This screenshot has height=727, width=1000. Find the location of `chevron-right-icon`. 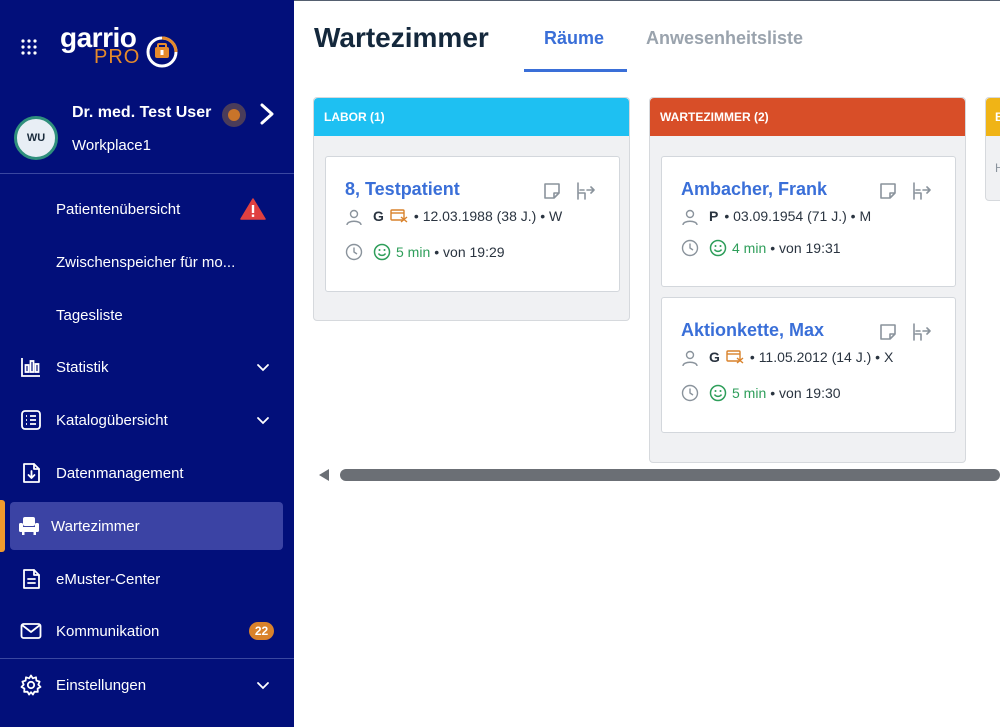

chevron-right-icon is located at coordinates (267, 114).